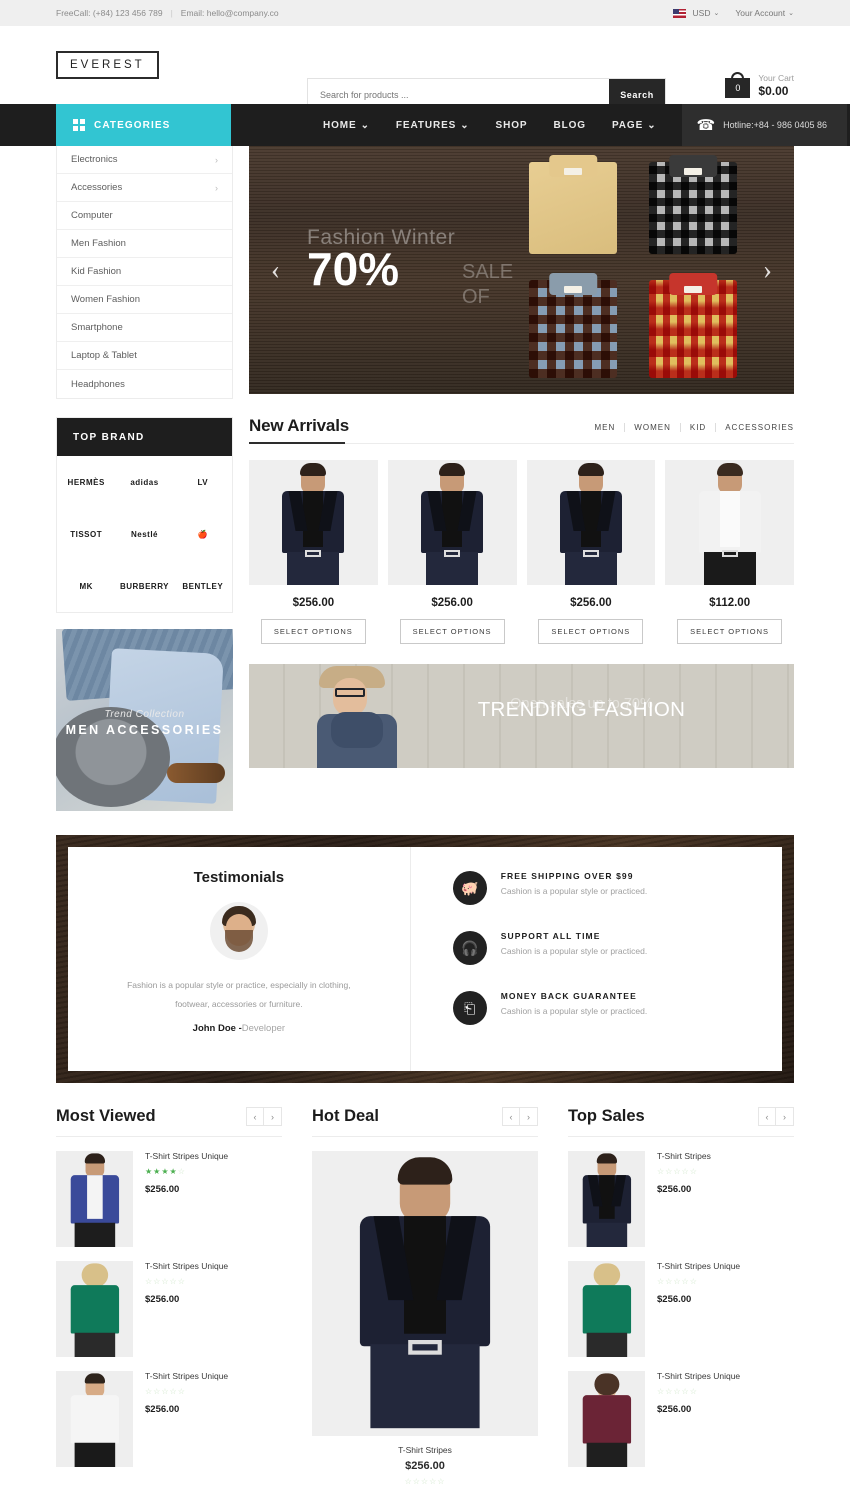 The width and height of the screenshot is (850, 1512). Describe the element at coordinates (574, 951) in the screenshot. I see `feature-desc: Cashion is a popular style or practiced.` at that location.